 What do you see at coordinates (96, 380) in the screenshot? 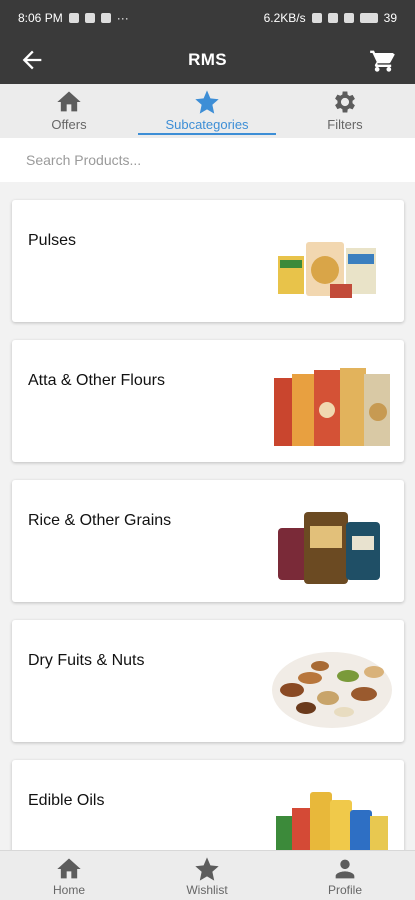
I see `category-name: Atta & Other Flours` at bounding box center [96, 380].